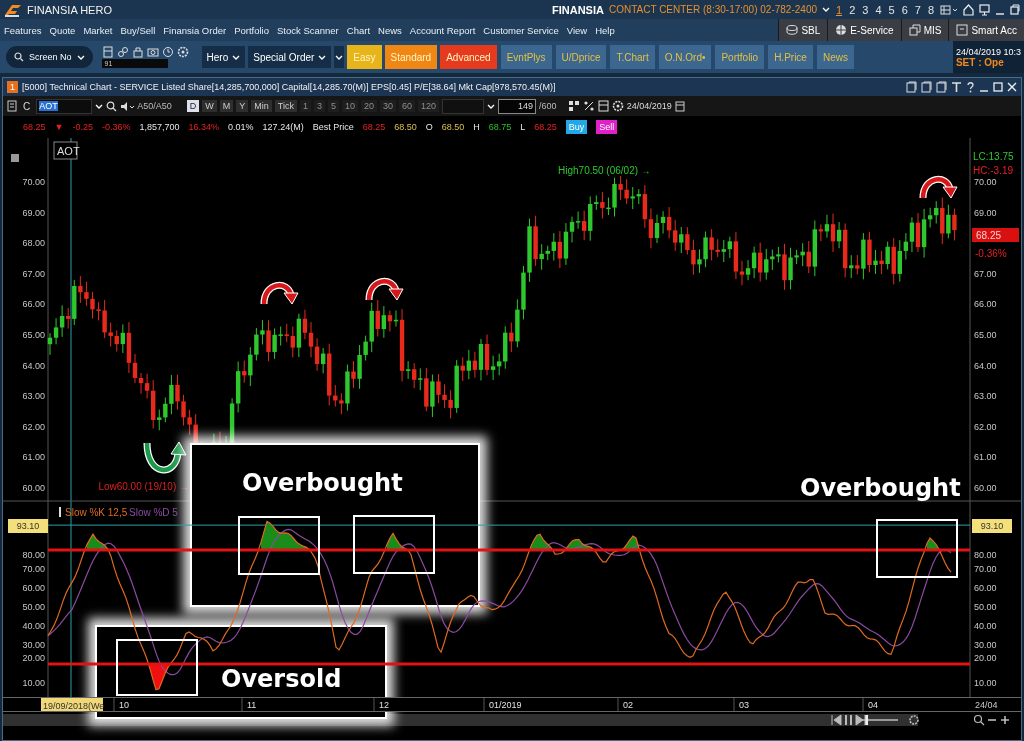 The width and height of the screenshot is (1024, 741). What do you see at coordinates (193, 106) in the screenshot?
I see `period-button: D` at bounding box center [193, 106].